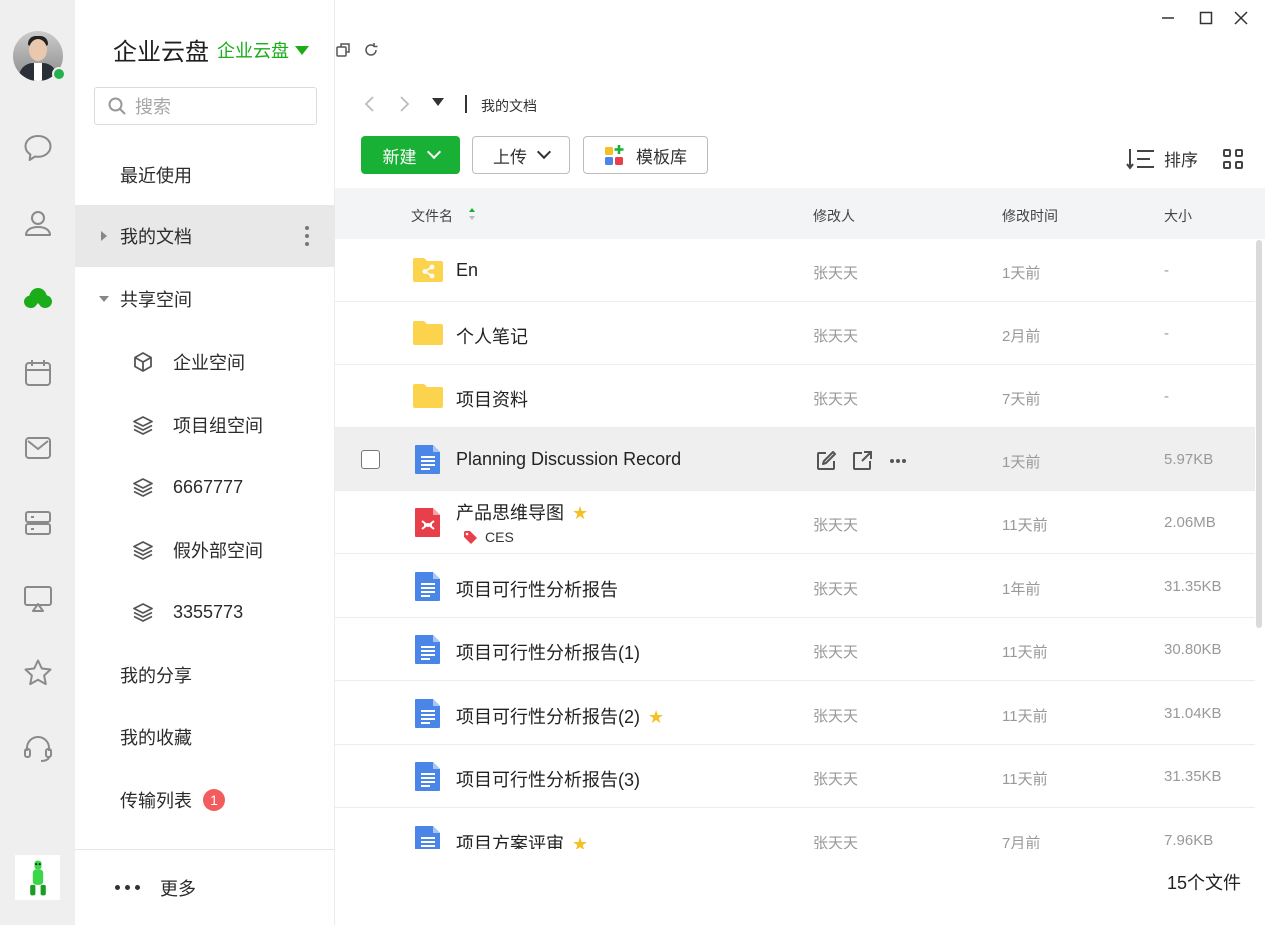  I want to click on file-name: 项目资料, so click(492, 399).